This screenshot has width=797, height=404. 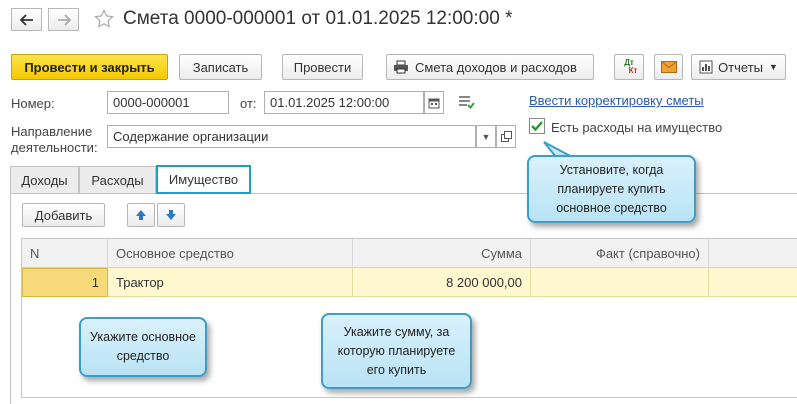 What do you see at coordinates (291, 136) in the screenshot?
I see `direction-field: Содержание организации` at bounding box center [291, 136].